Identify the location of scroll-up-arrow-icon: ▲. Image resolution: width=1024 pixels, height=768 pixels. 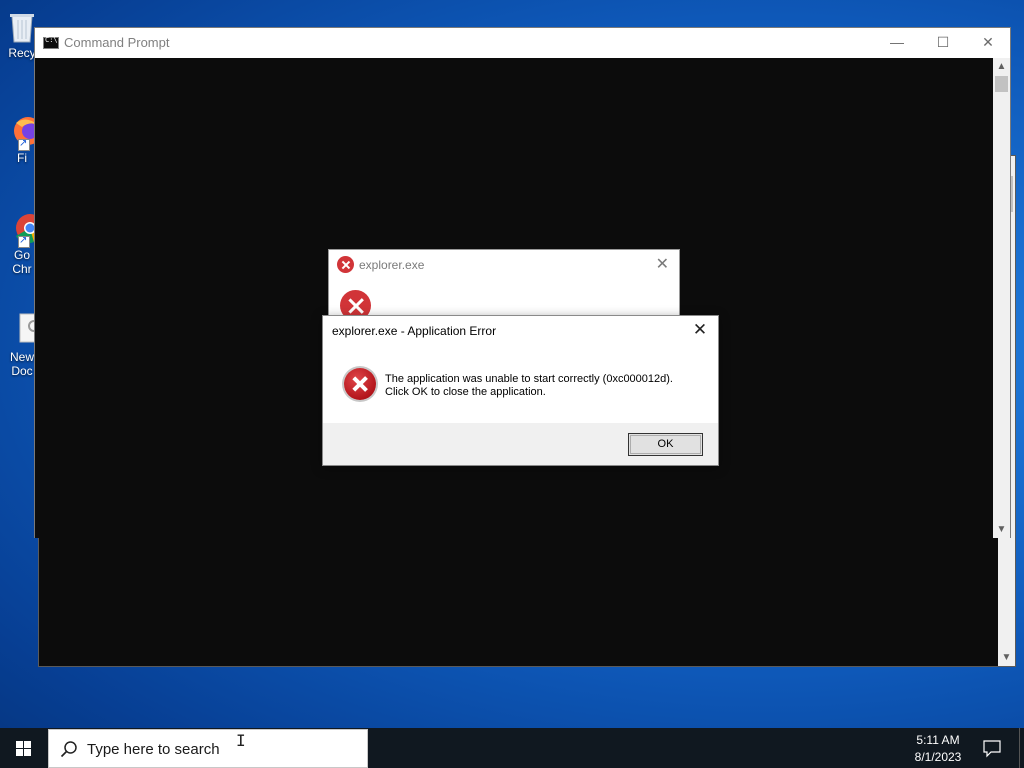
(1001, 66).